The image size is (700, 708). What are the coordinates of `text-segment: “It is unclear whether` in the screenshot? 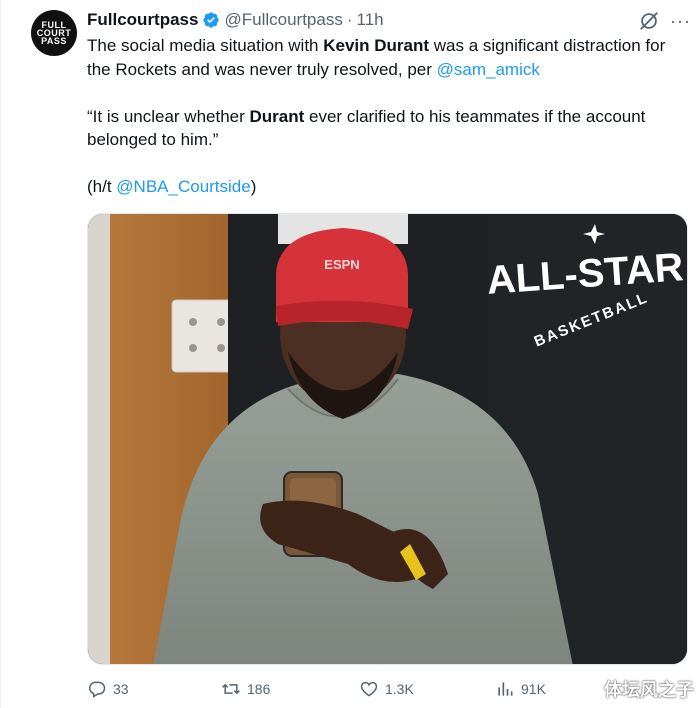 It's located at (168, 116).